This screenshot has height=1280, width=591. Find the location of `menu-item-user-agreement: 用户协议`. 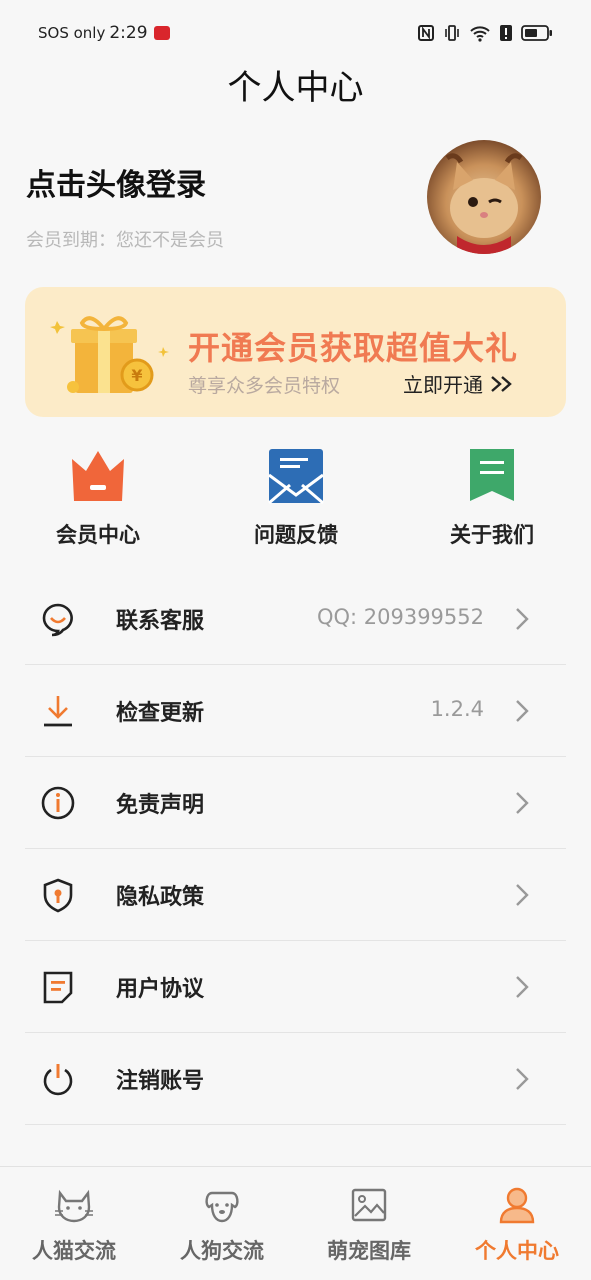

menu-item-user-agreement: 用户协议 is located at coordinates (295, 987).